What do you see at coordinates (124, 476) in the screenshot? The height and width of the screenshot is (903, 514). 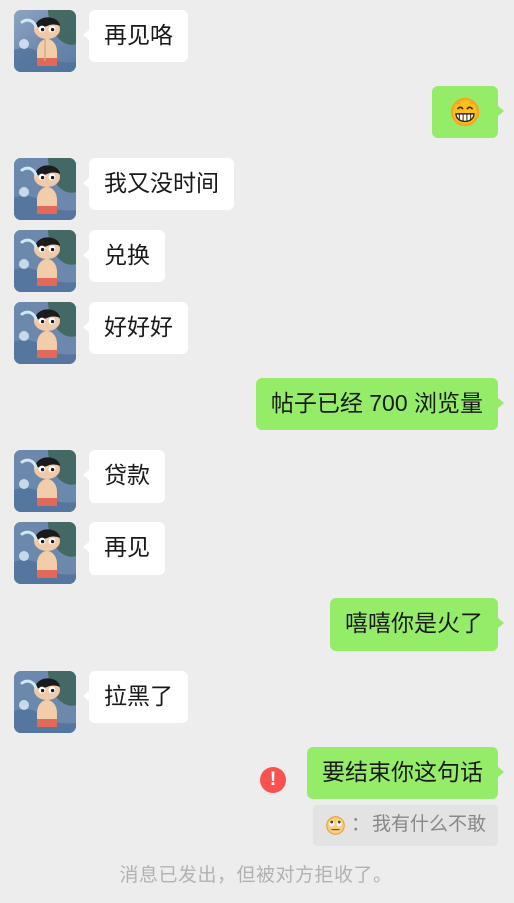 I see `message-bubble: 贷款` at bounding box center [124, 476].